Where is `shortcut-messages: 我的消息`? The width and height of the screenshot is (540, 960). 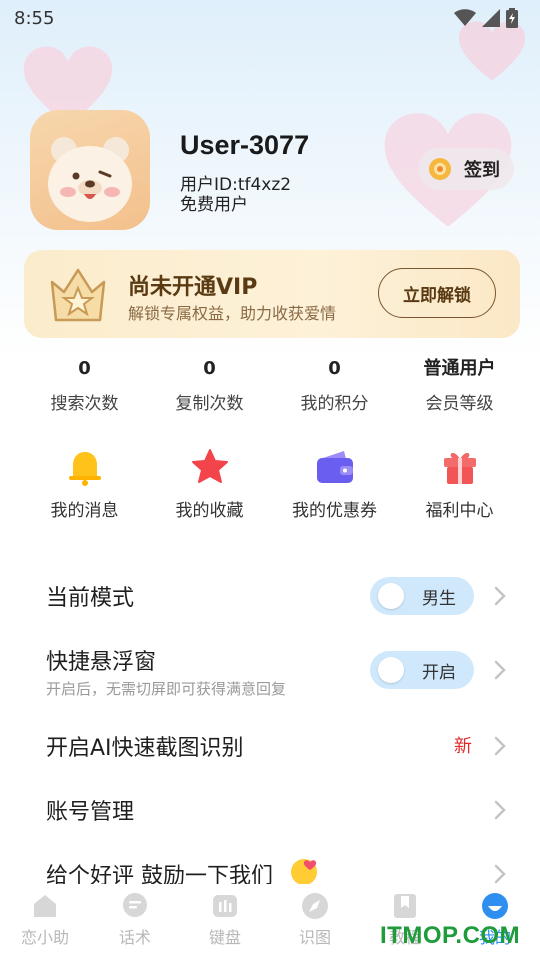 shortcut-messages: 我的消息 is located at coordinates (84, 482).